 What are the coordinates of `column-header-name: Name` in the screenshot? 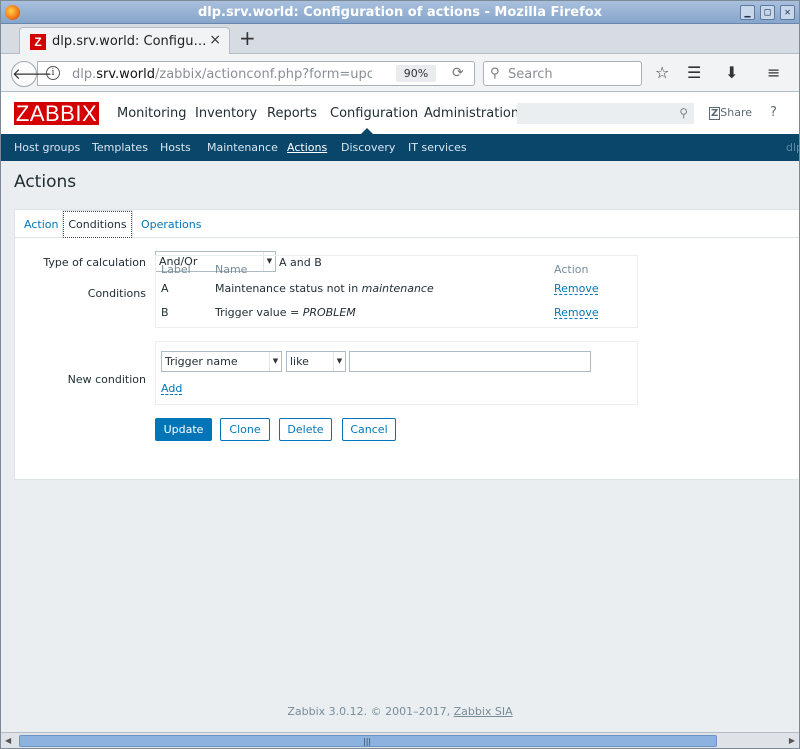 It's located at (231, 269).